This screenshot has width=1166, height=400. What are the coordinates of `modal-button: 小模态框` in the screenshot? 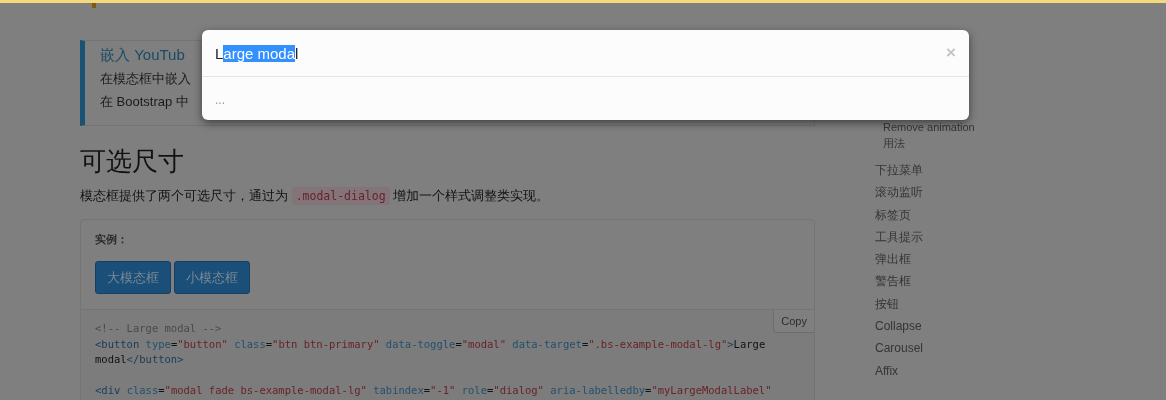 It's located at (212, 277).